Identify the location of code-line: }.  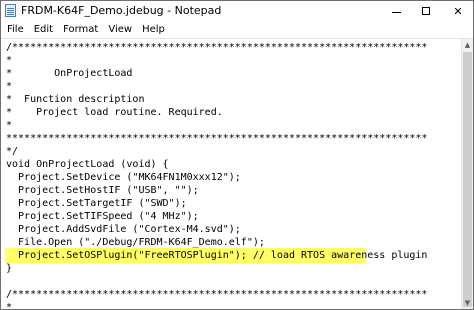
(9, 268).